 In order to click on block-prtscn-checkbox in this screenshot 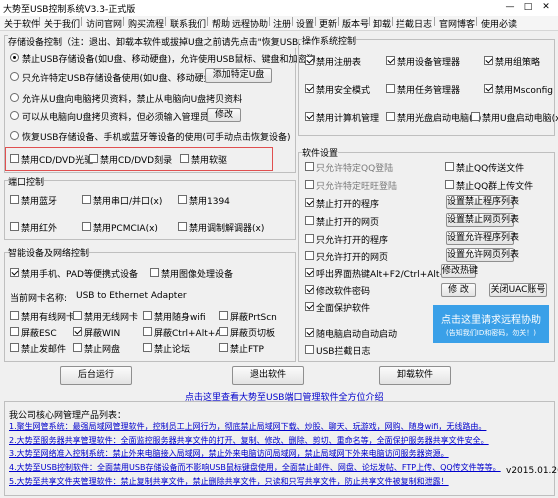, I will do `click(223, 315)`.